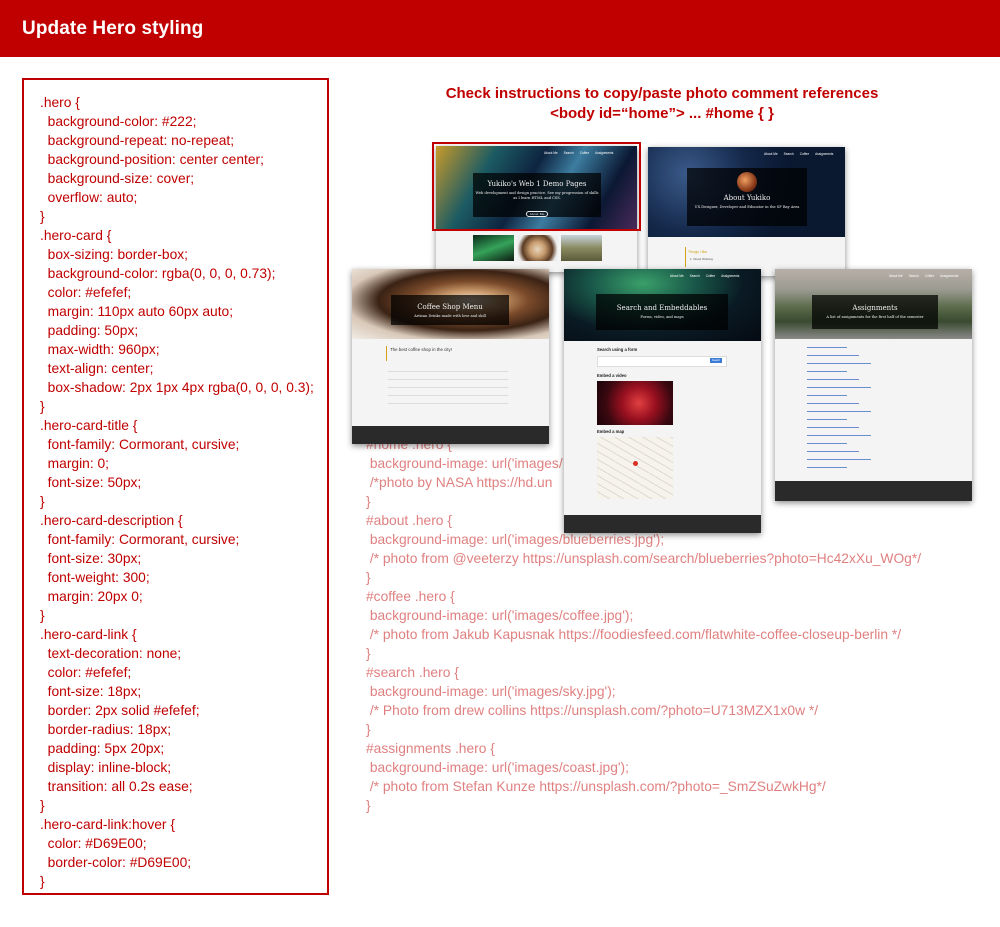  I want to click on css-code-line: .hero {, so click(60, 102).